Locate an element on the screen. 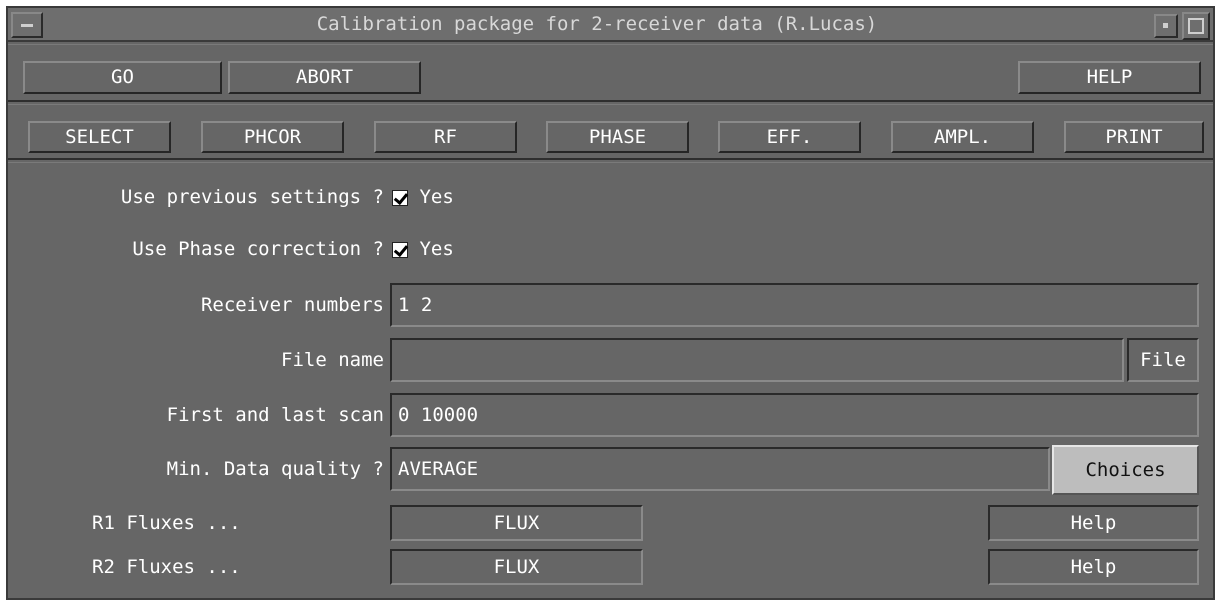  r1-flux-button: FLUX is located at coordinates (516, 523).